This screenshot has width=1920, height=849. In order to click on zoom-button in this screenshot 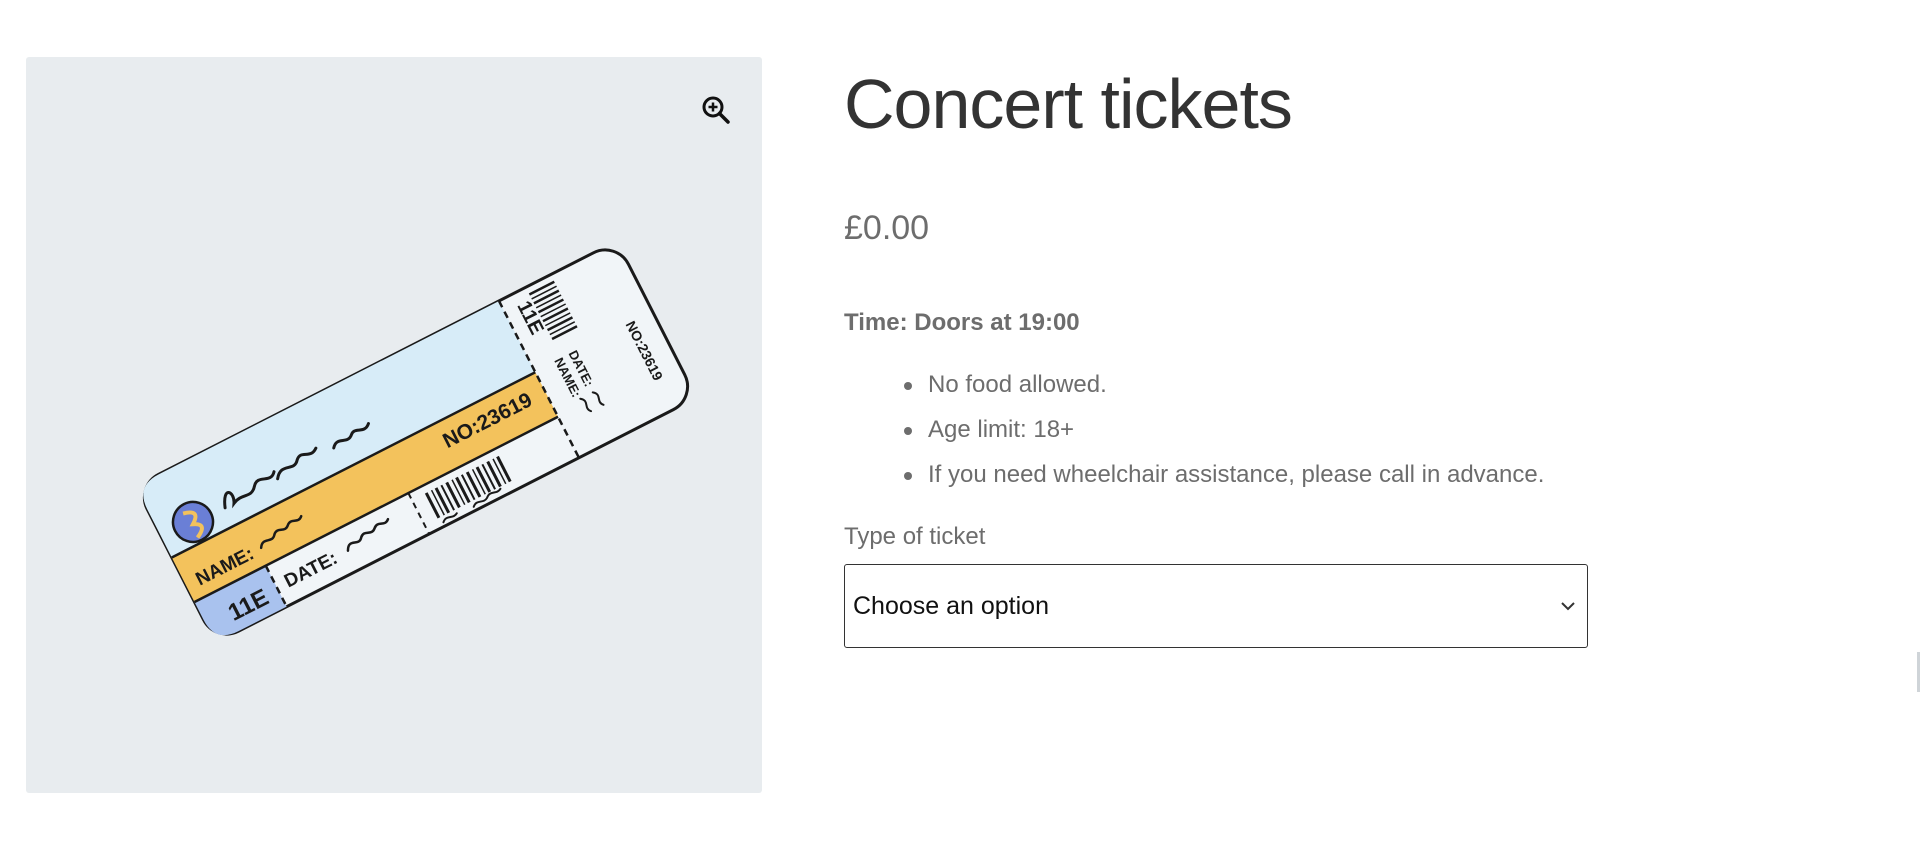, I will do `click(716, 110)`.